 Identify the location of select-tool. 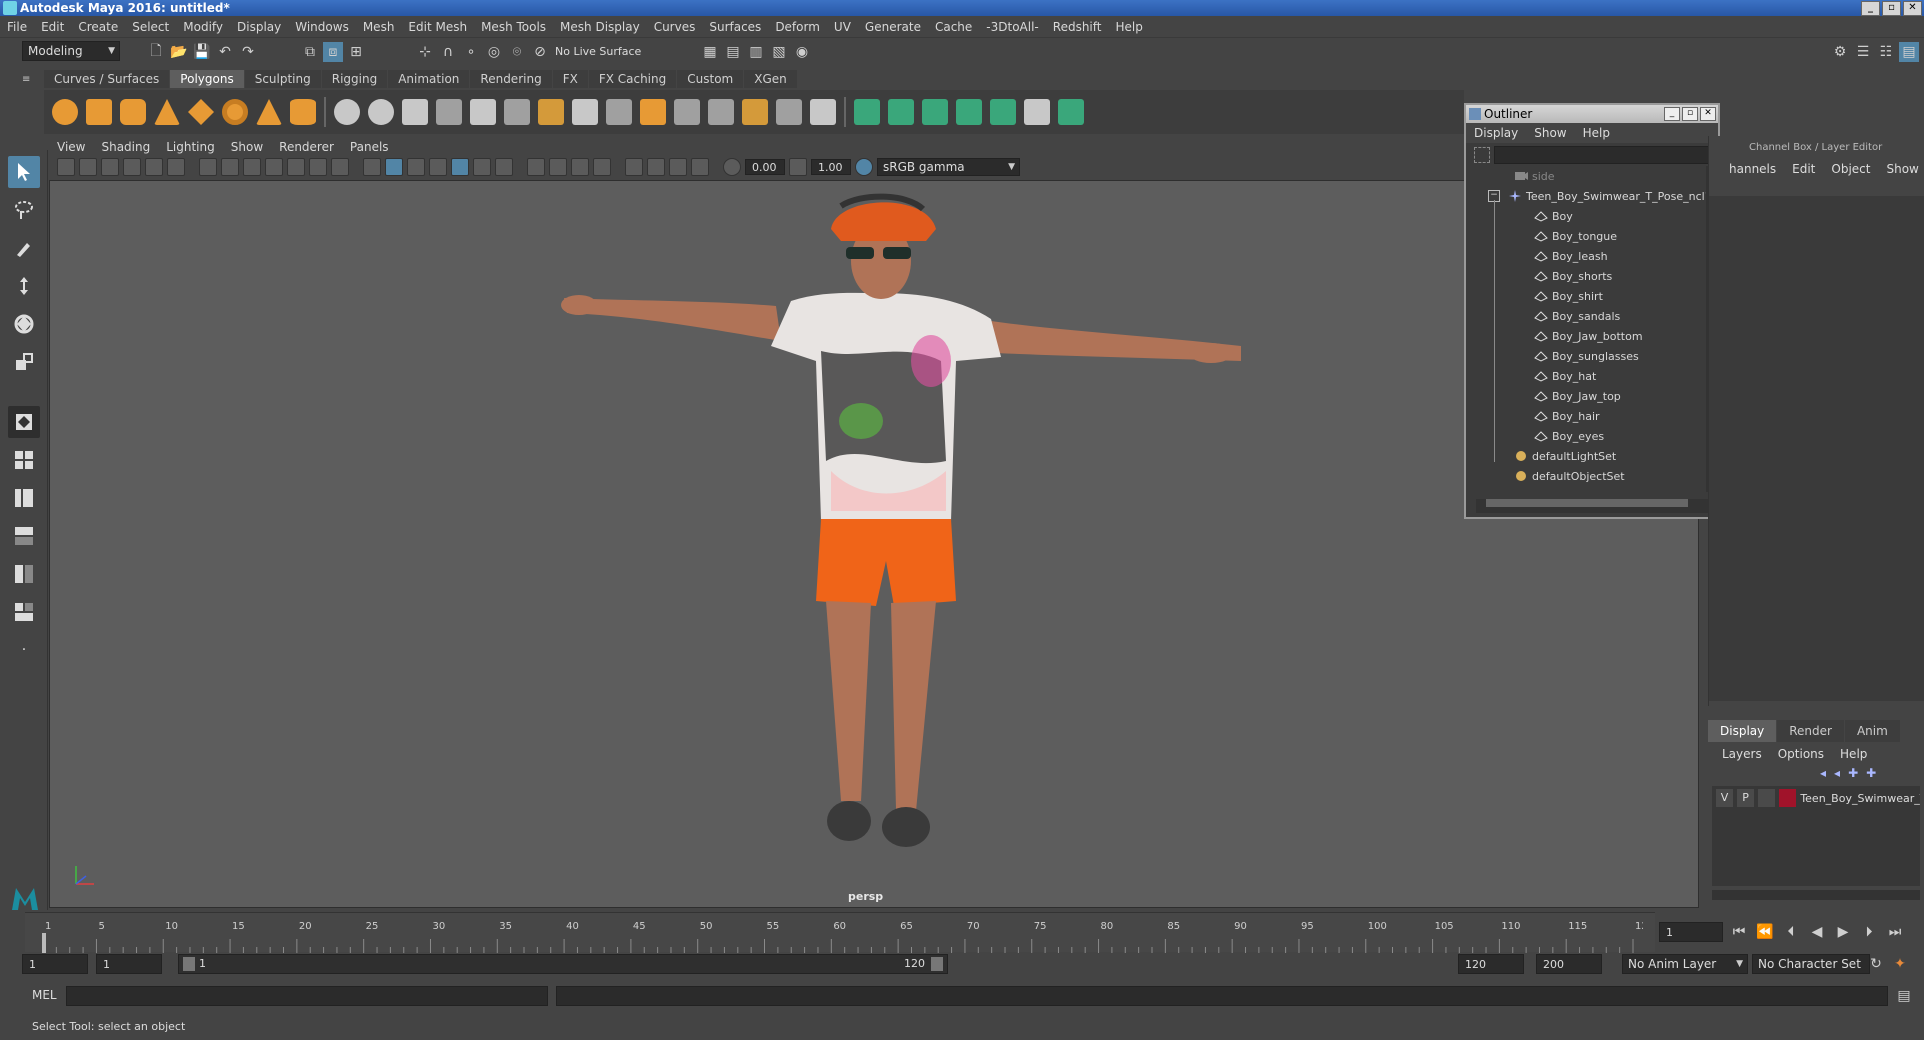
(24, 172).